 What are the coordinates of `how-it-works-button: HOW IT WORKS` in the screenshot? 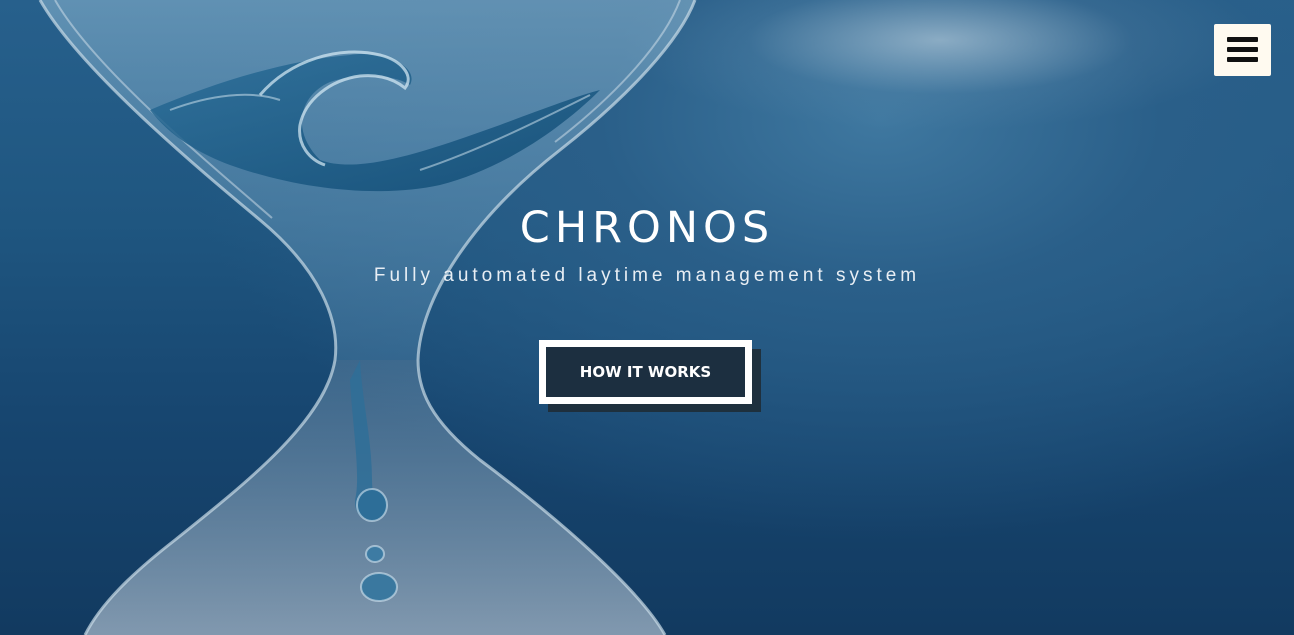 It's located at (645, 372).